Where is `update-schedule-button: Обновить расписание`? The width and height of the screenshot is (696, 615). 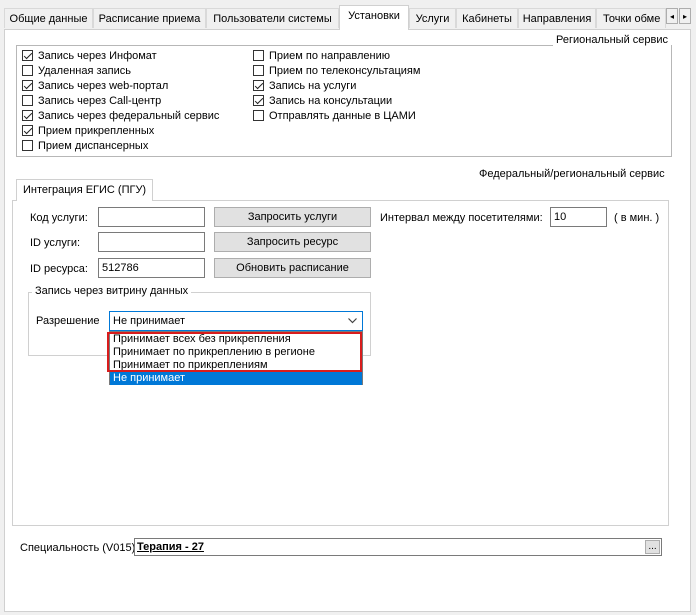 update-schedule-button: Обновить расписание is located at coordinates (292, 268).